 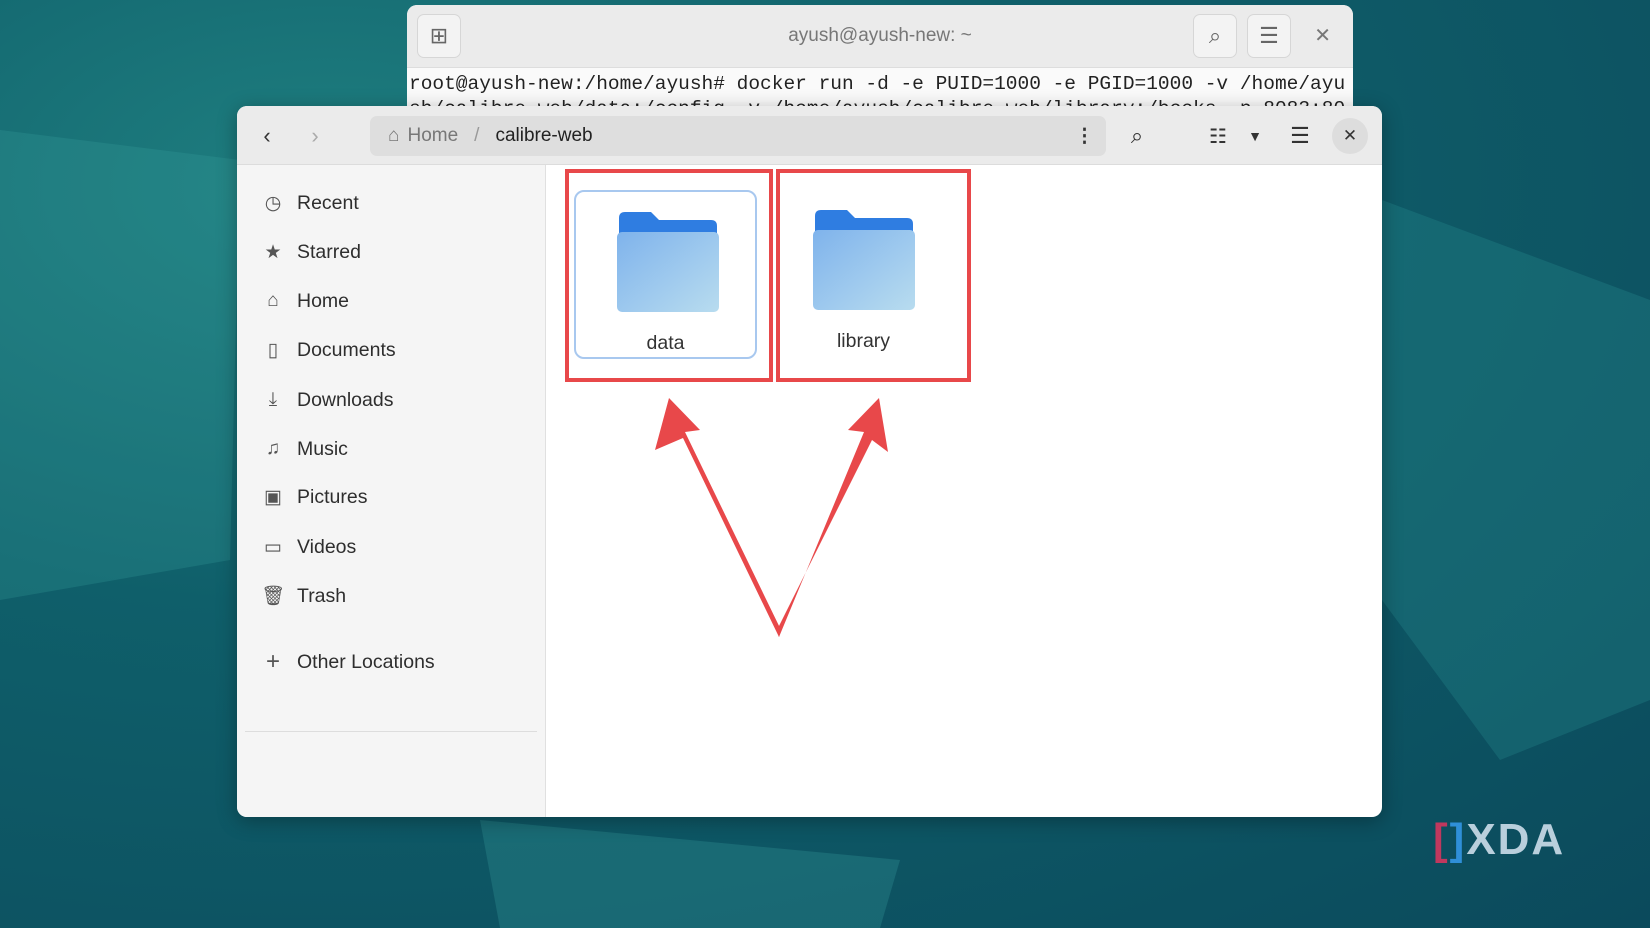 I want to click on annotation-arrows, so click(x=771, y=517).